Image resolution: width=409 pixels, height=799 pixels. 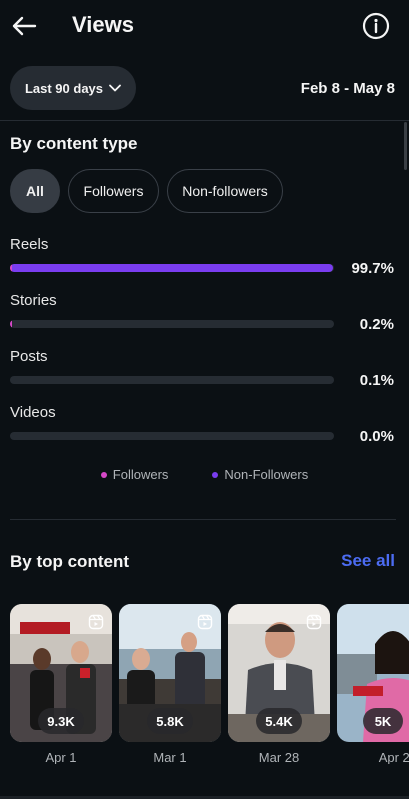 I want to click on chevron-down-icon, so click(x=115, y=88).